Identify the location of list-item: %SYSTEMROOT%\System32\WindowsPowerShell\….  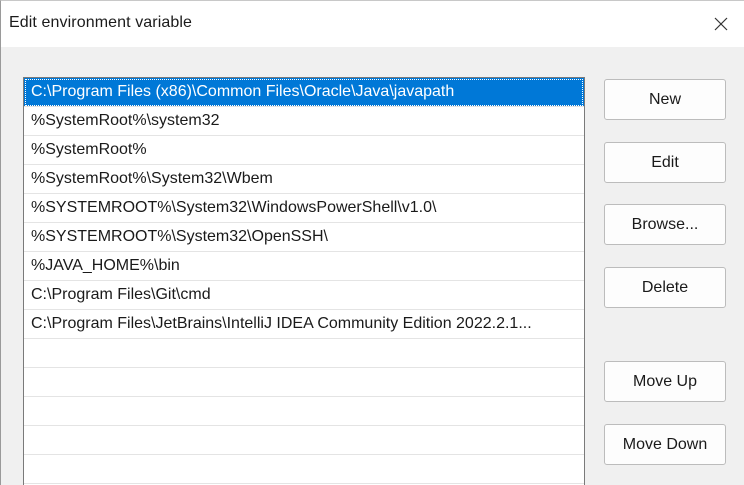
(304, 208).